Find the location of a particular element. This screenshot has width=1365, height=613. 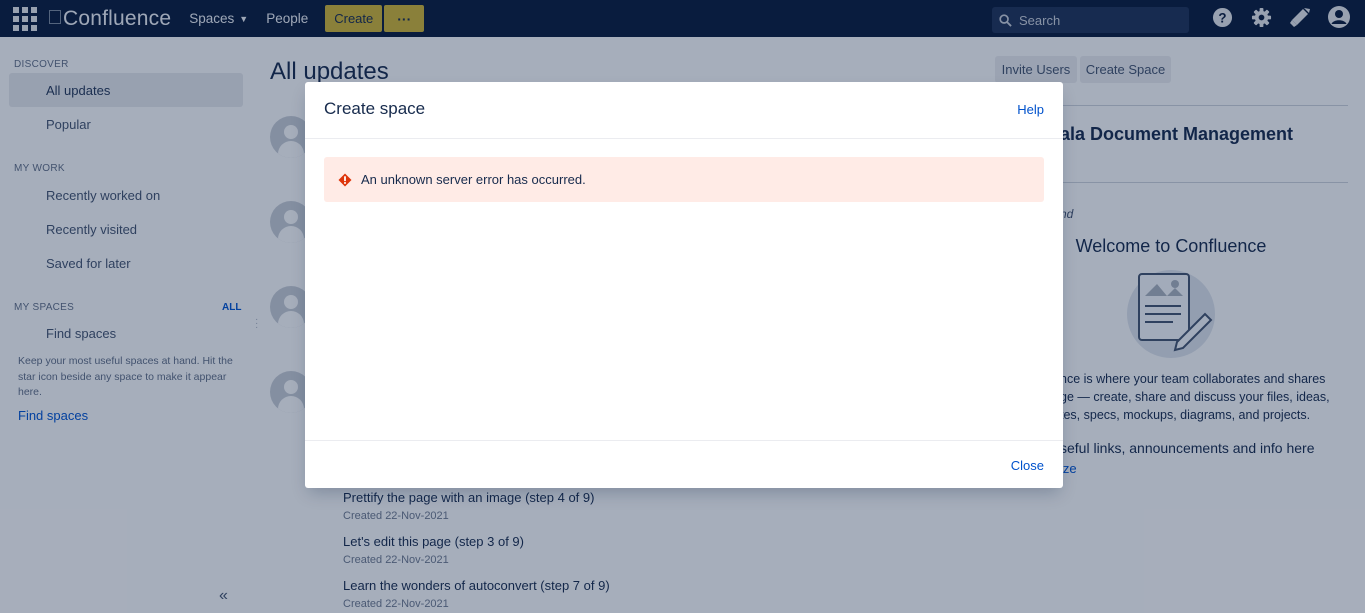

error-icon is located at coordinates (345, 180).